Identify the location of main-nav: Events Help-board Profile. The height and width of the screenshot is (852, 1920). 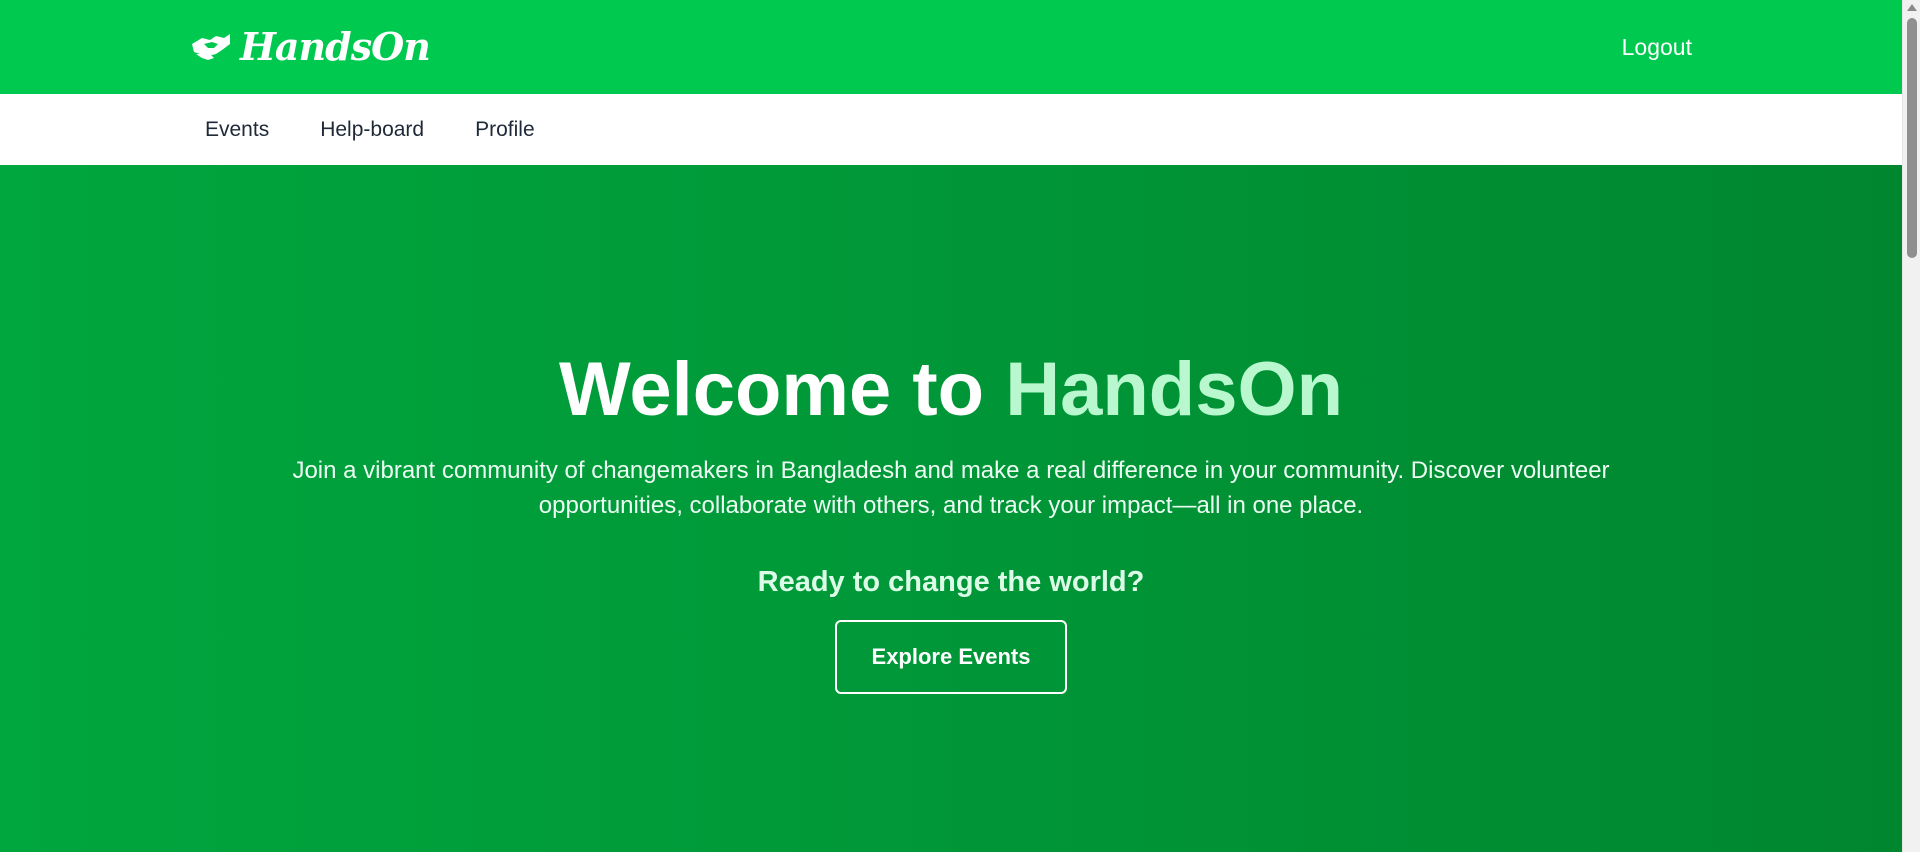
(951, 129).